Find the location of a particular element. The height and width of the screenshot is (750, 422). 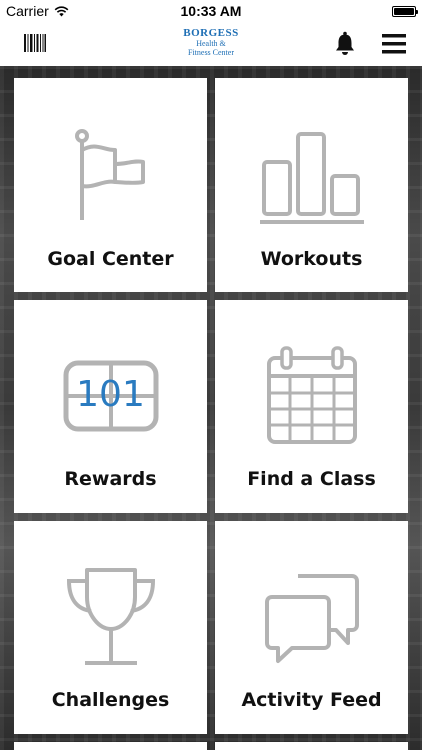

trophy-icon is located at coordinates (110, 616).